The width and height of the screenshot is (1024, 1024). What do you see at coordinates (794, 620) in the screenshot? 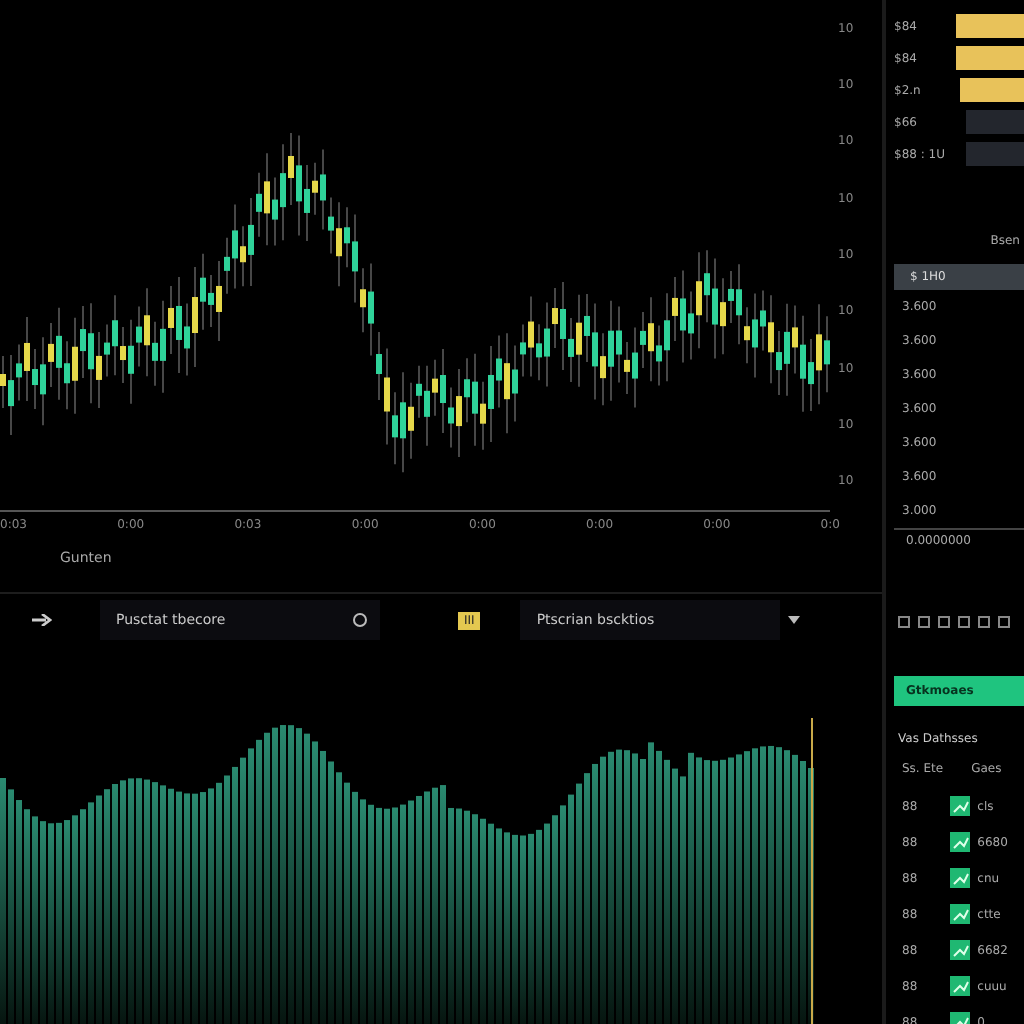
I see `caret-icon` at bounding box center [794, 620].